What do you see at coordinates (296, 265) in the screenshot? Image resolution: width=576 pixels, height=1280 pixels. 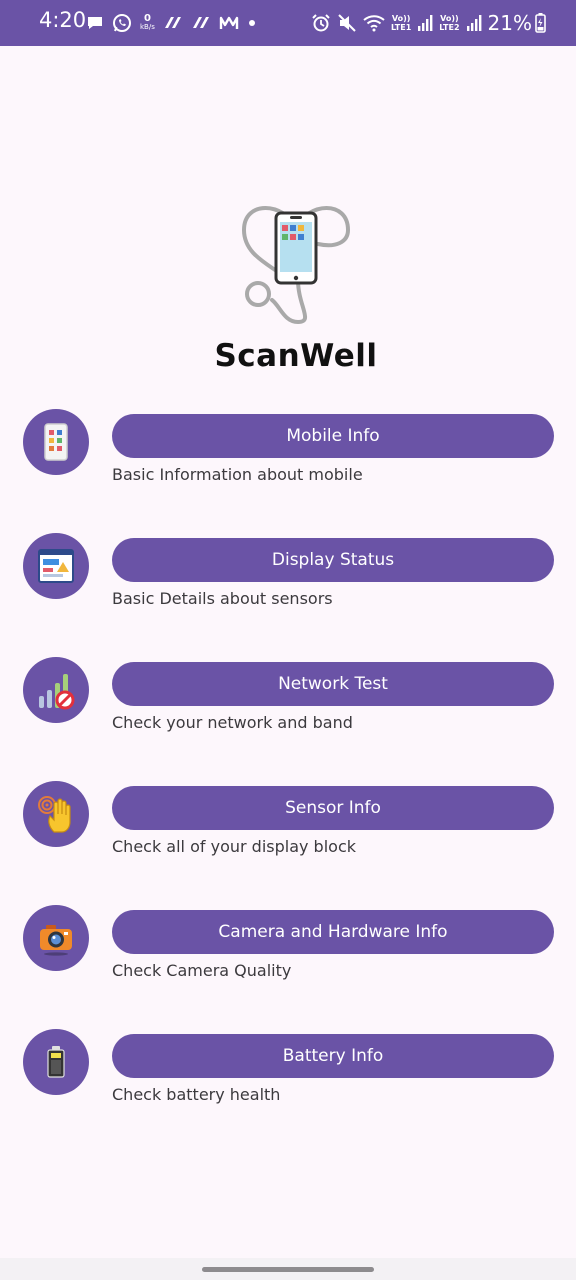 I see `scanwell-logo-icon` at bounding box center [296, 265].